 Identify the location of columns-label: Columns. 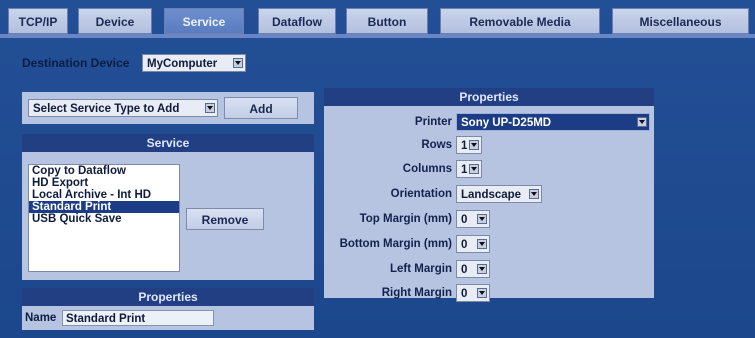
(427, 169).